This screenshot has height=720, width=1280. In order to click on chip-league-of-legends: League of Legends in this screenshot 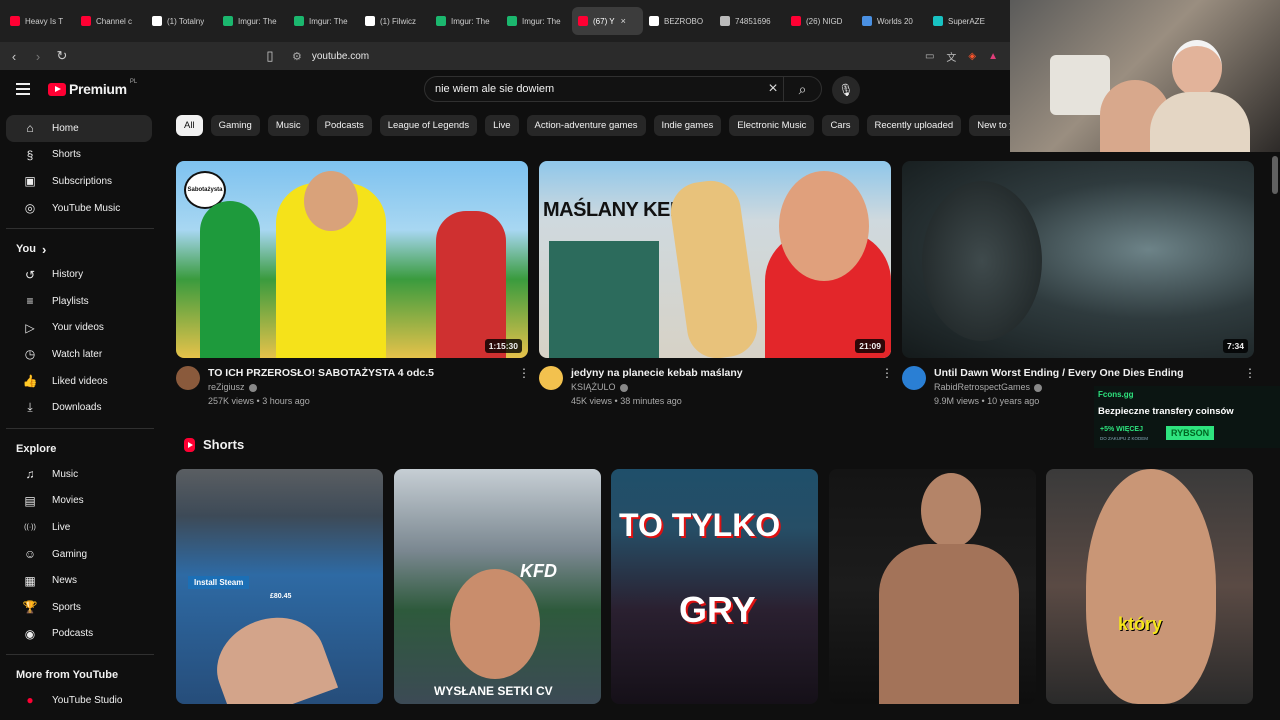, I will do `click(428, 125)`.